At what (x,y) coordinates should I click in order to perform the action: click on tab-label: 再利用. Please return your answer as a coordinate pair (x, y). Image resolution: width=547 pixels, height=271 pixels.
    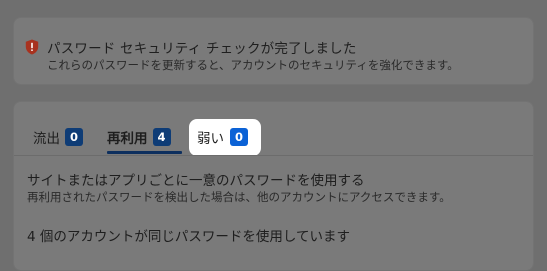
    Looking at the image, I should click on (127, 139).